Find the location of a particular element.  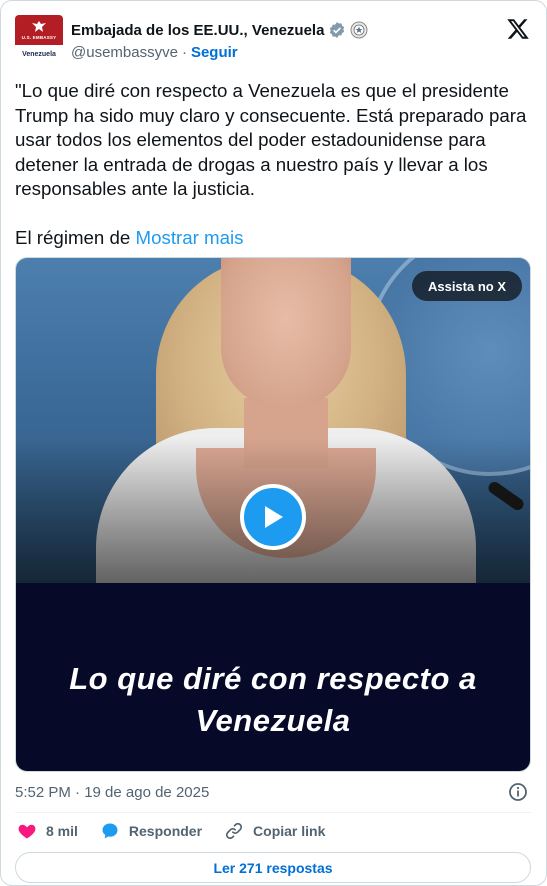

read-replies-button: Ler 271 respostas is located at coordinates (273, 867).